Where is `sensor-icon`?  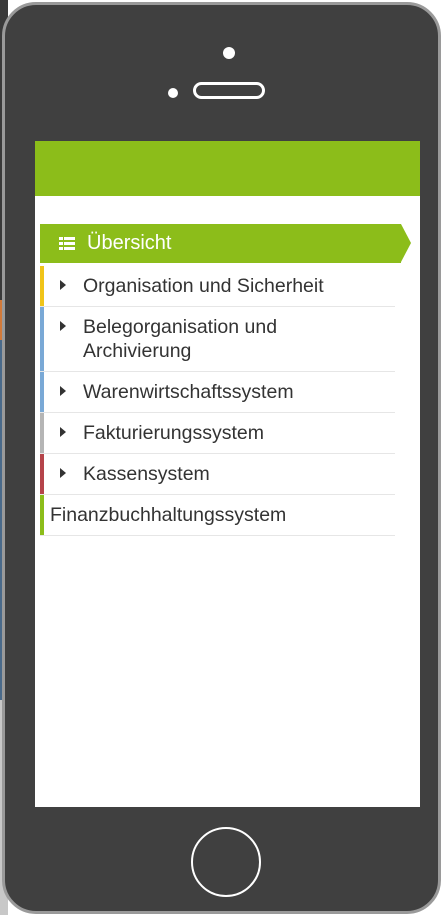 sensor-icon is located at coordinates (173, 93).